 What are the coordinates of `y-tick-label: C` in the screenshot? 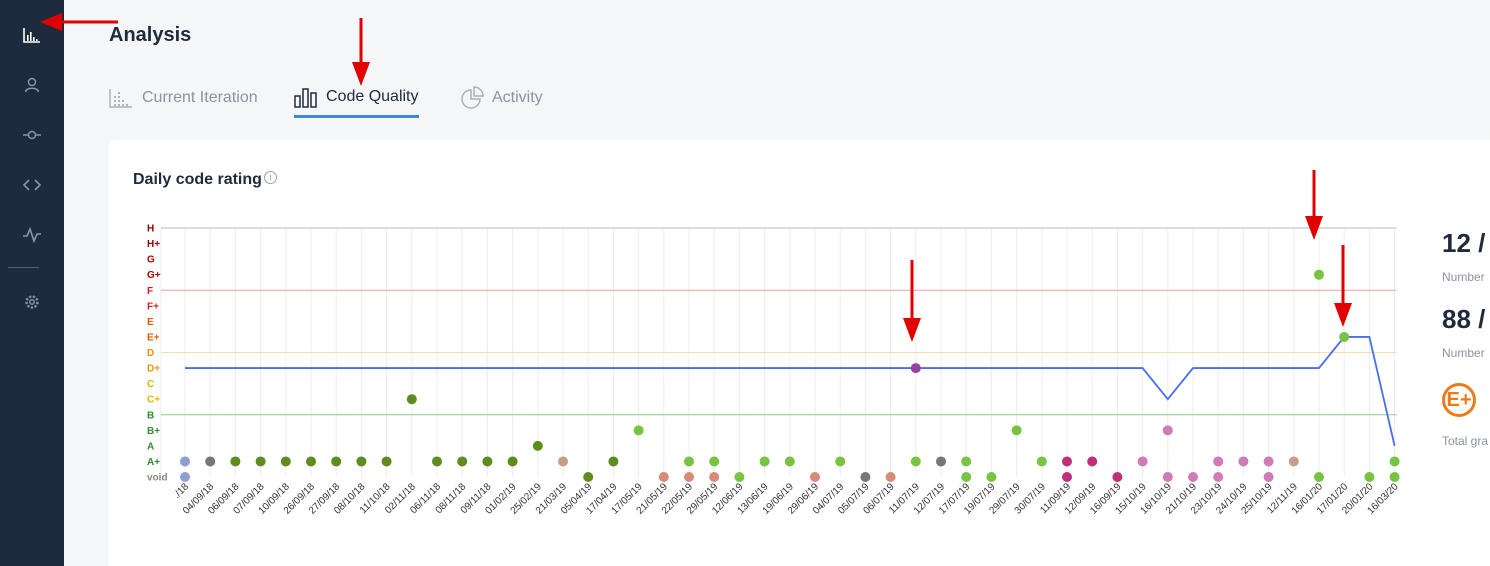 It's located at (150, 384).